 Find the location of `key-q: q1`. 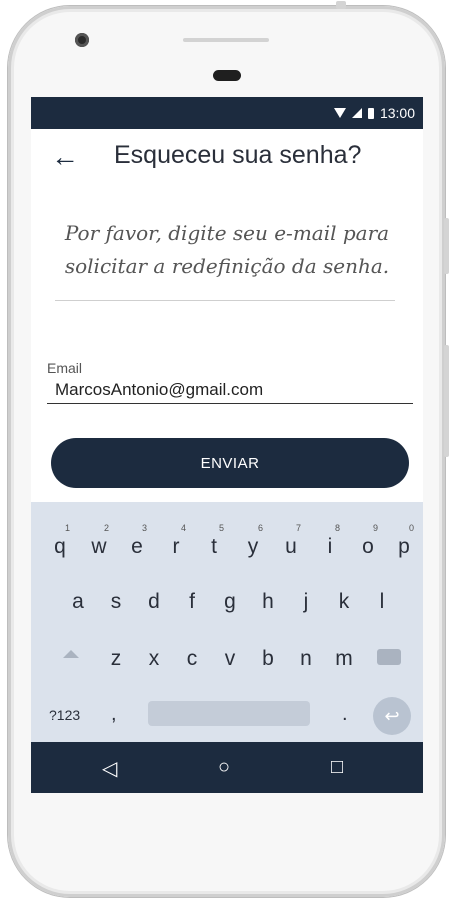

key-q: q1 is located at coordinates (60, 541).